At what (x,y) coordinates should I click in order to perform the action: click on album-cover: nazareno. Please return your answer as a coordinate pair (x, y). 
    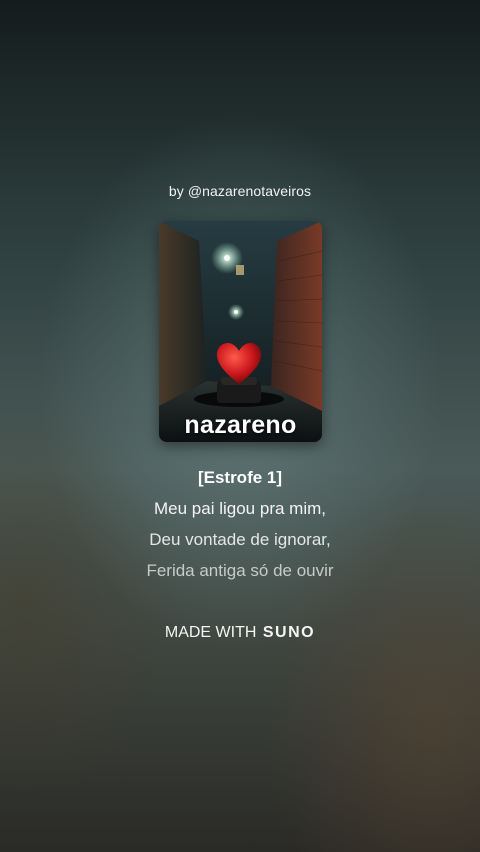
    Looking at the image, I should click on (240, 331).